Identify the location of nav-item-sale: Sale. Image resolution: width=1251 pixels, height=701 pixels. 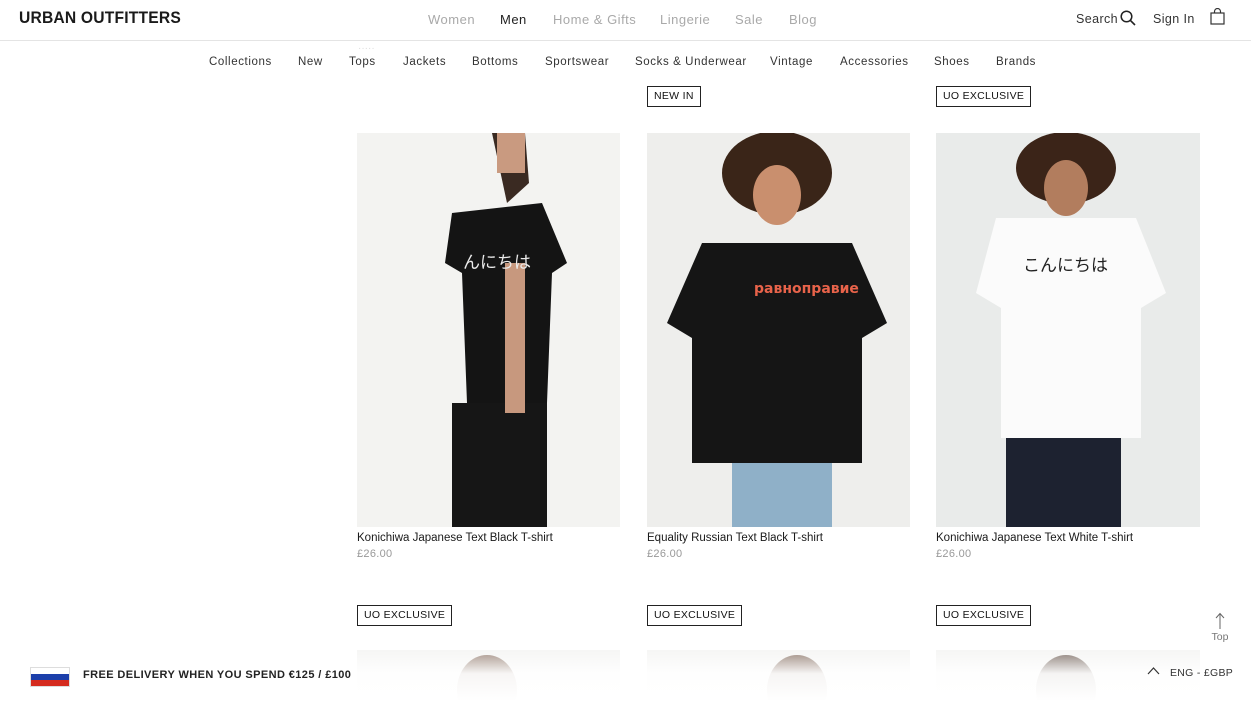
(749, 19).